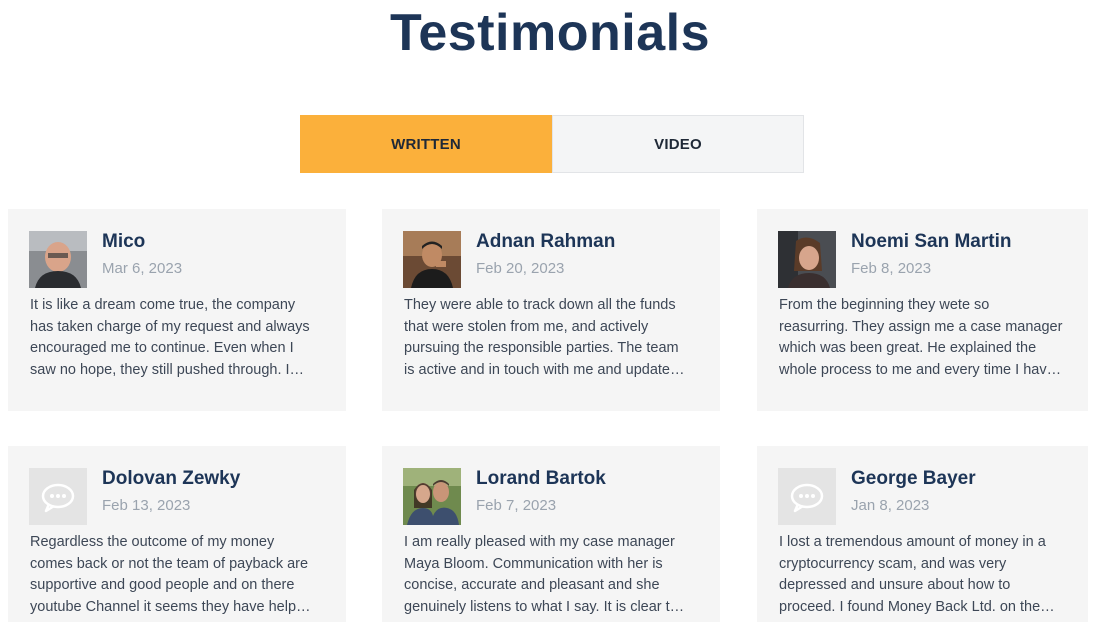 Image resolution: width=1100 pixels, height=622 pixels. I want to click on reviewer-name: Lorand Bartok, so click(541, 478).